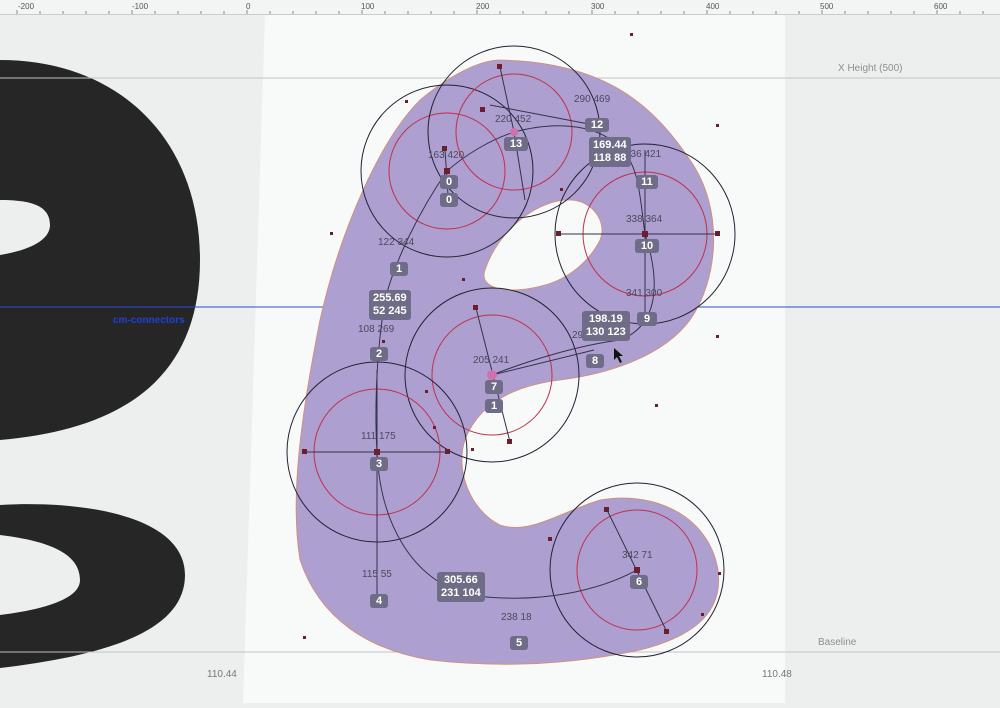 This screenshot has width=1000, height=708. What do you see at coordinates (837, 642) in the screenshot?
I see `baseline-label: Baseline` at bounding box center [837, 642].